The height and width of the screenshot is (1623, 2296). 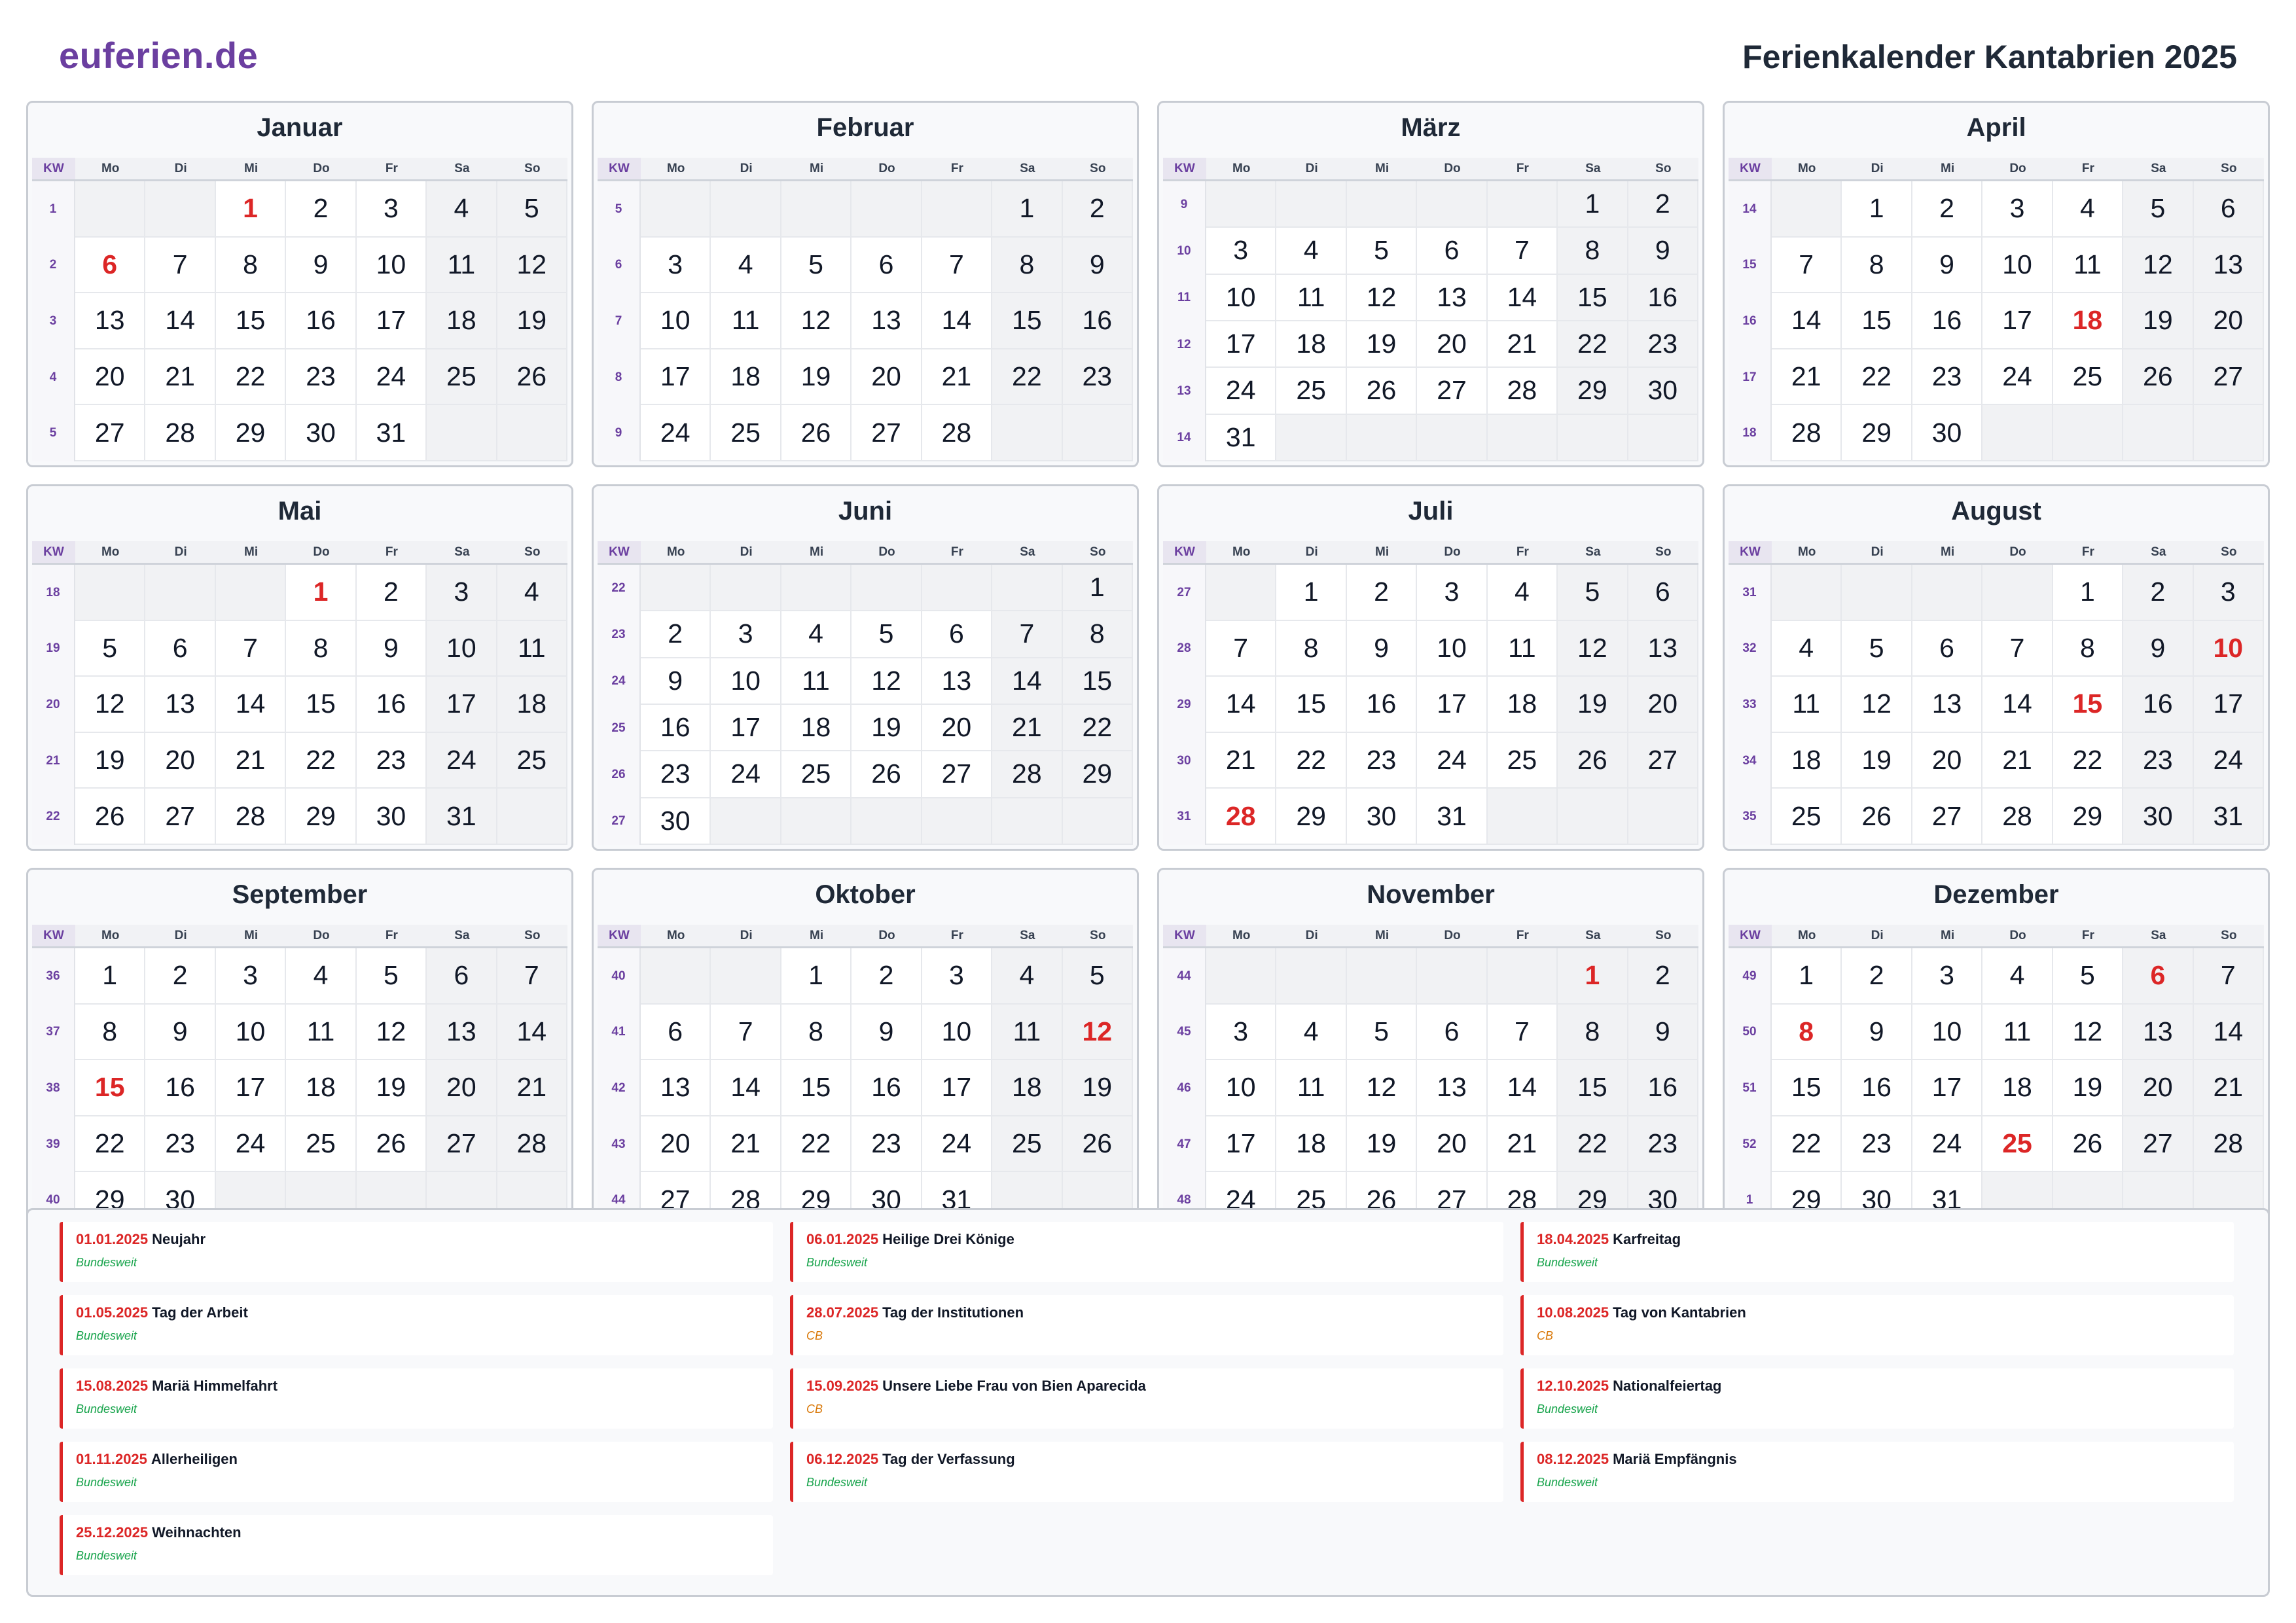 What do you see at coordinates (462, 378) in the screenshot?
I see `day-cell: 25` at bounding box center [462, 378].